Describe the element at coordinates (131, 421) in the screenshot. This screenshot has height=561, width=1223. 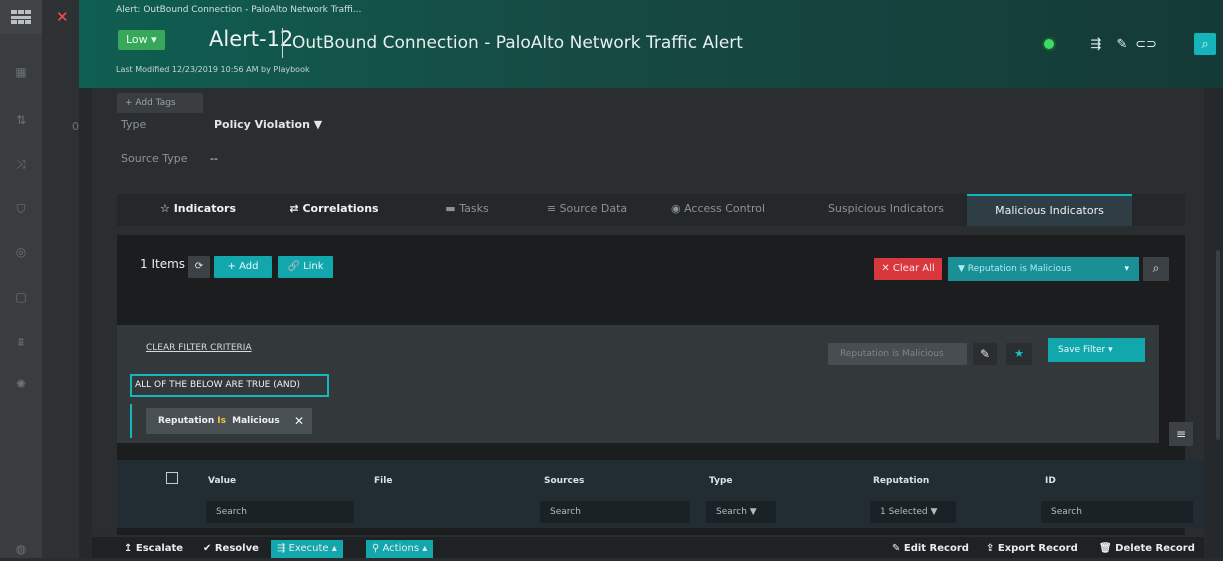
I see `condition-bar` at that location.